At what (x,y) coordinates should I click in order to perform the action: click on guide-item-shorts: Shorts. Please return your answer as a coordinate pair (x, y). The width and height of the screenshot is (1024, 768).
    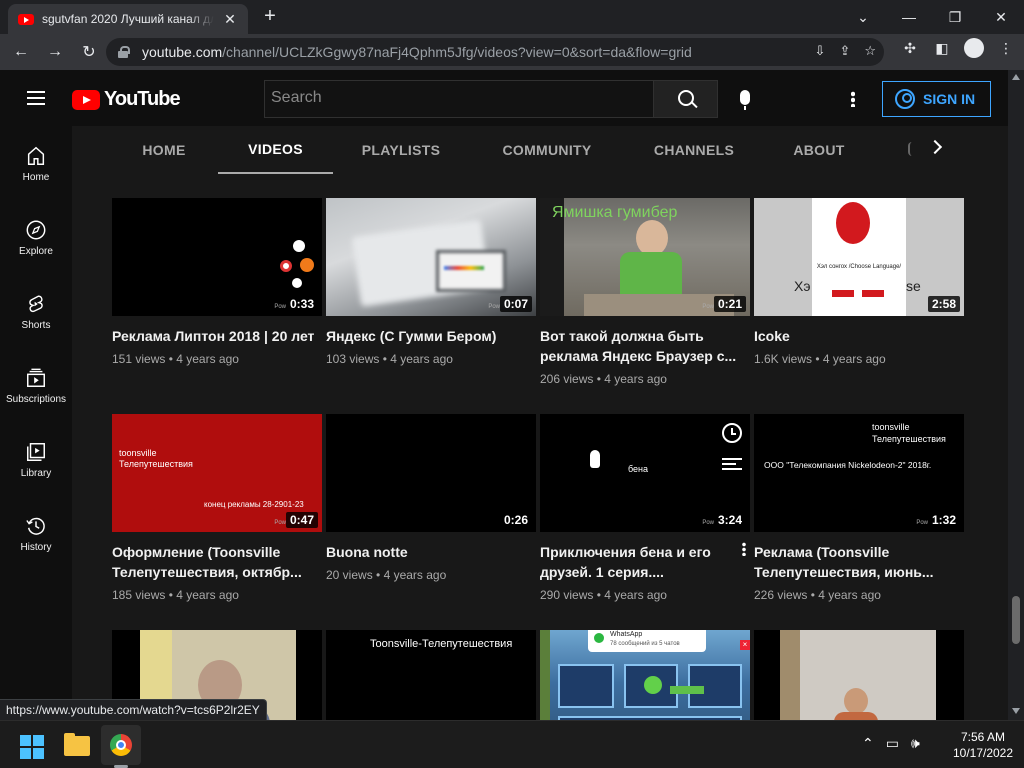
    Looking at the image, I should click on (36, 317).